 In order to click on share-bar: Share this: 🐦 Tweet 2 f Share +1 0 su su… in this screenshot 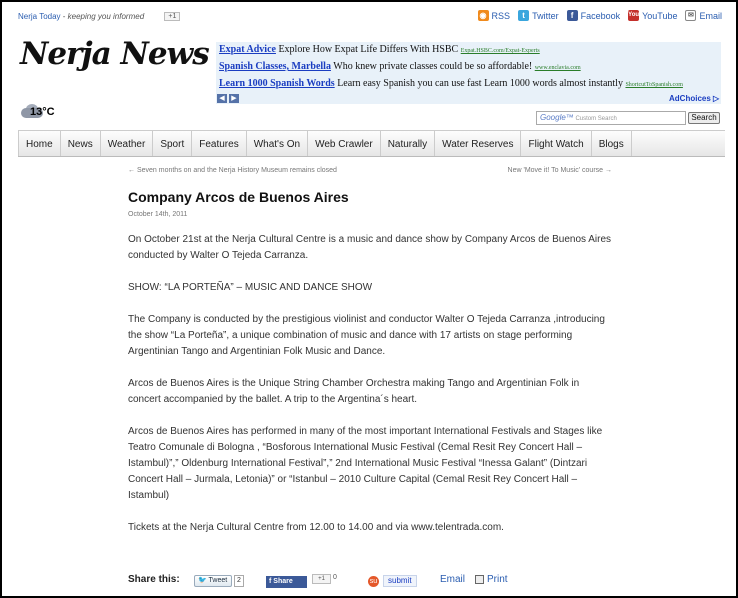, I will do `click(378, 581)`.